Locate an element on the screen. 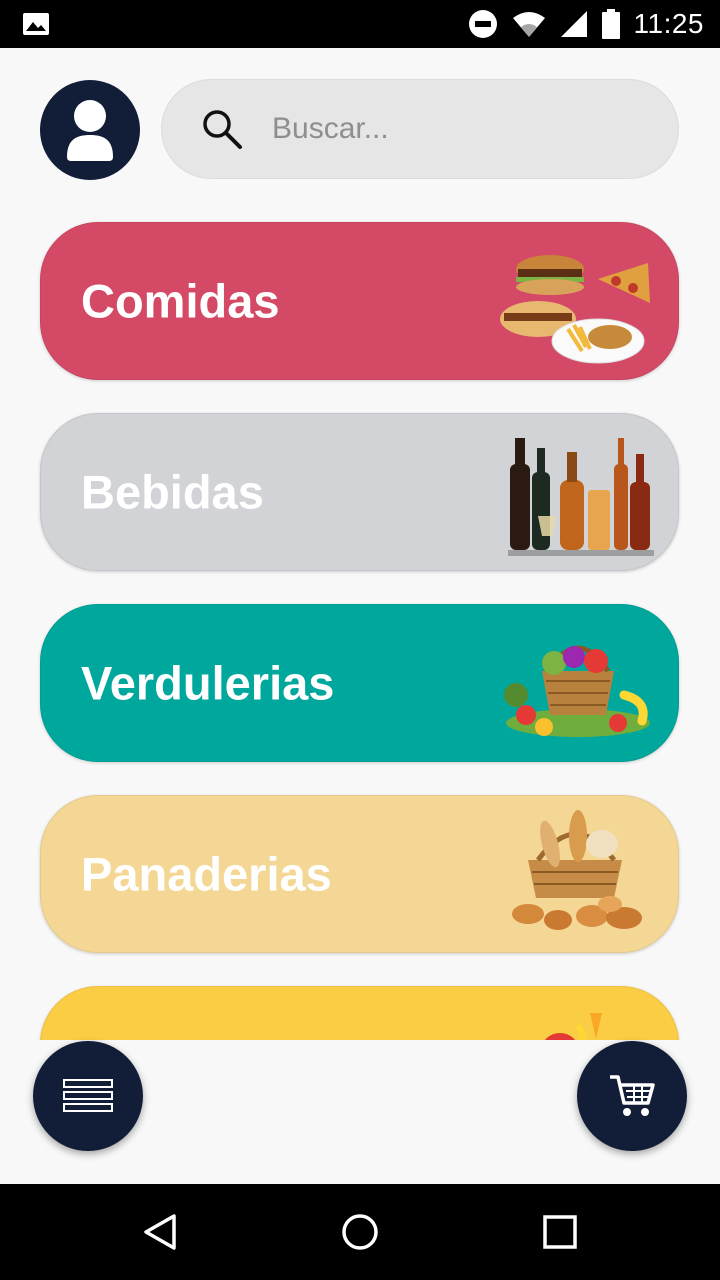 Image resolution: width=720 pixels, height=1280 pixels. battery-icon is located at coordinates (610, 24).